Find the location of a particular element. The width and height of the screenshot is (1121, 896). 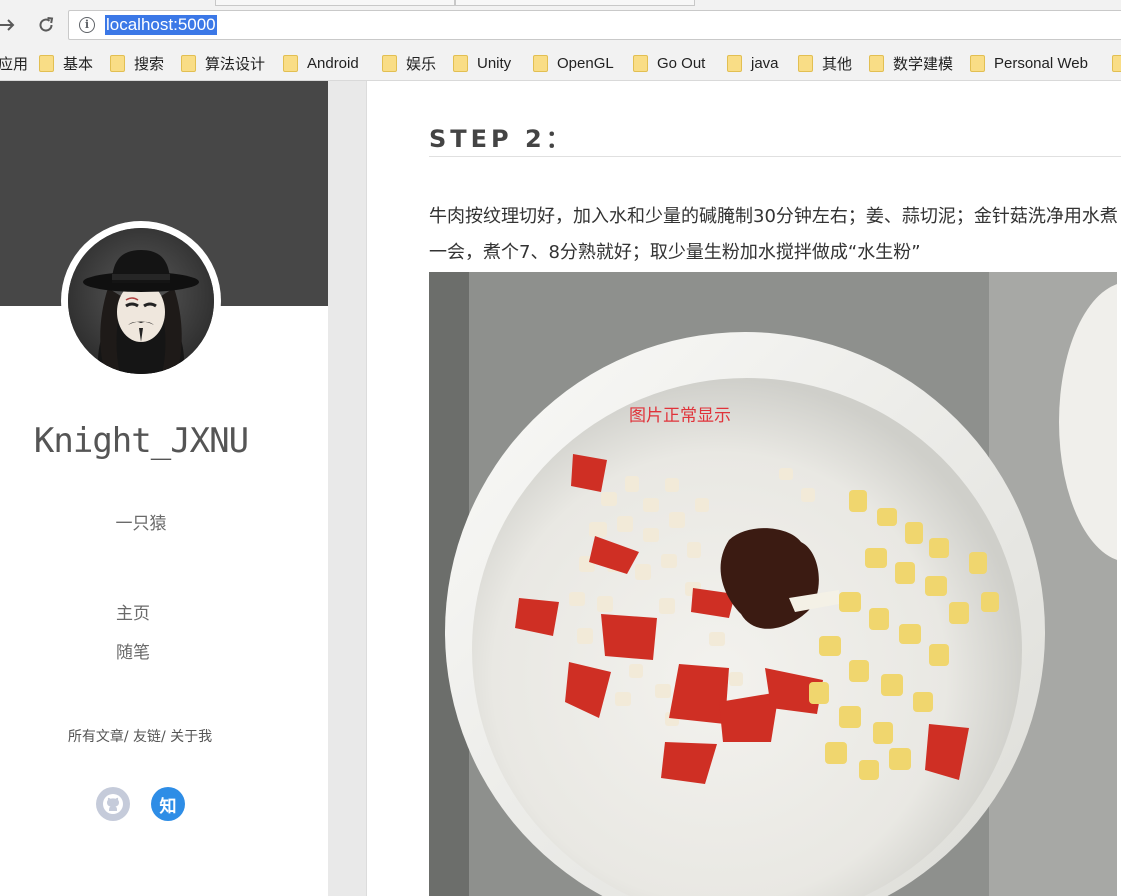

url-text: localhost:5000 is located at coordinates (161, 25).